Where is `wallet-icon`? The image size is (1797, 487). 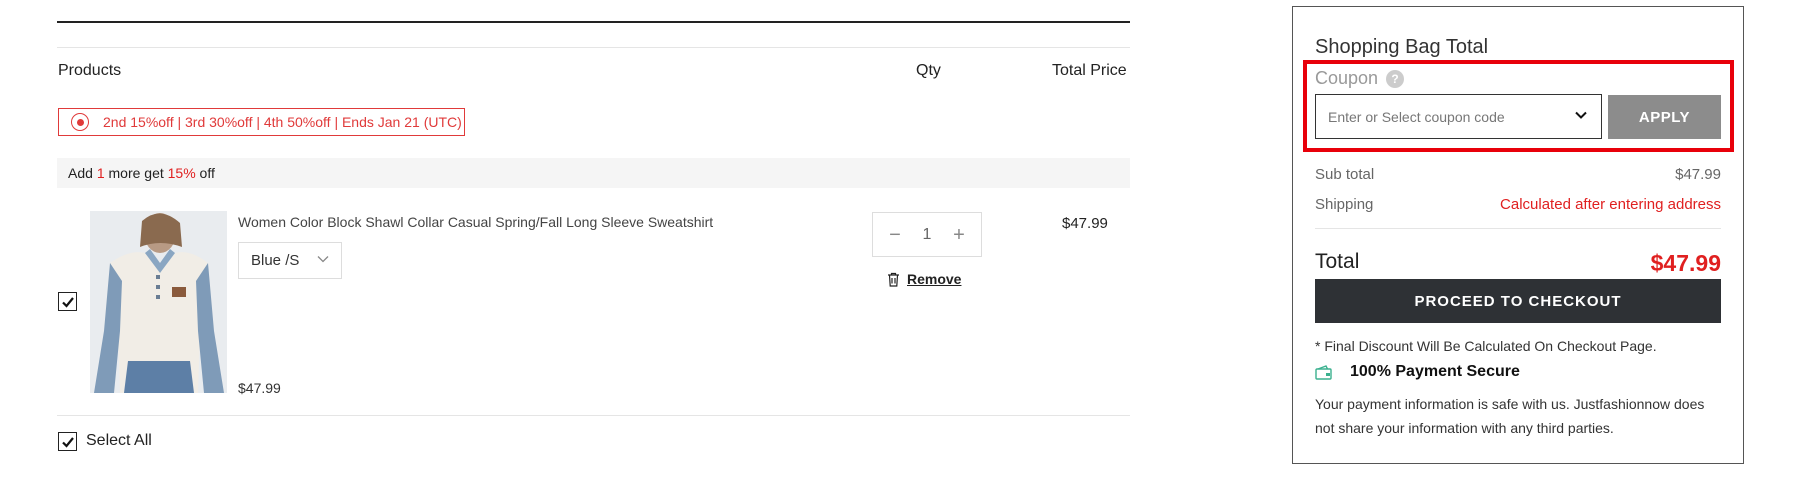 wallet-icon is located at coordinates (1323, 372).